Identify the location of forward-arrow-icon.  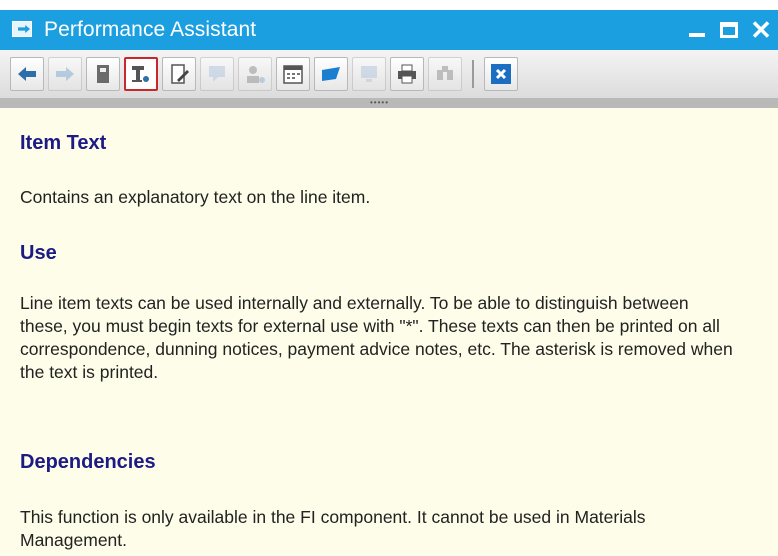
(65, 74).